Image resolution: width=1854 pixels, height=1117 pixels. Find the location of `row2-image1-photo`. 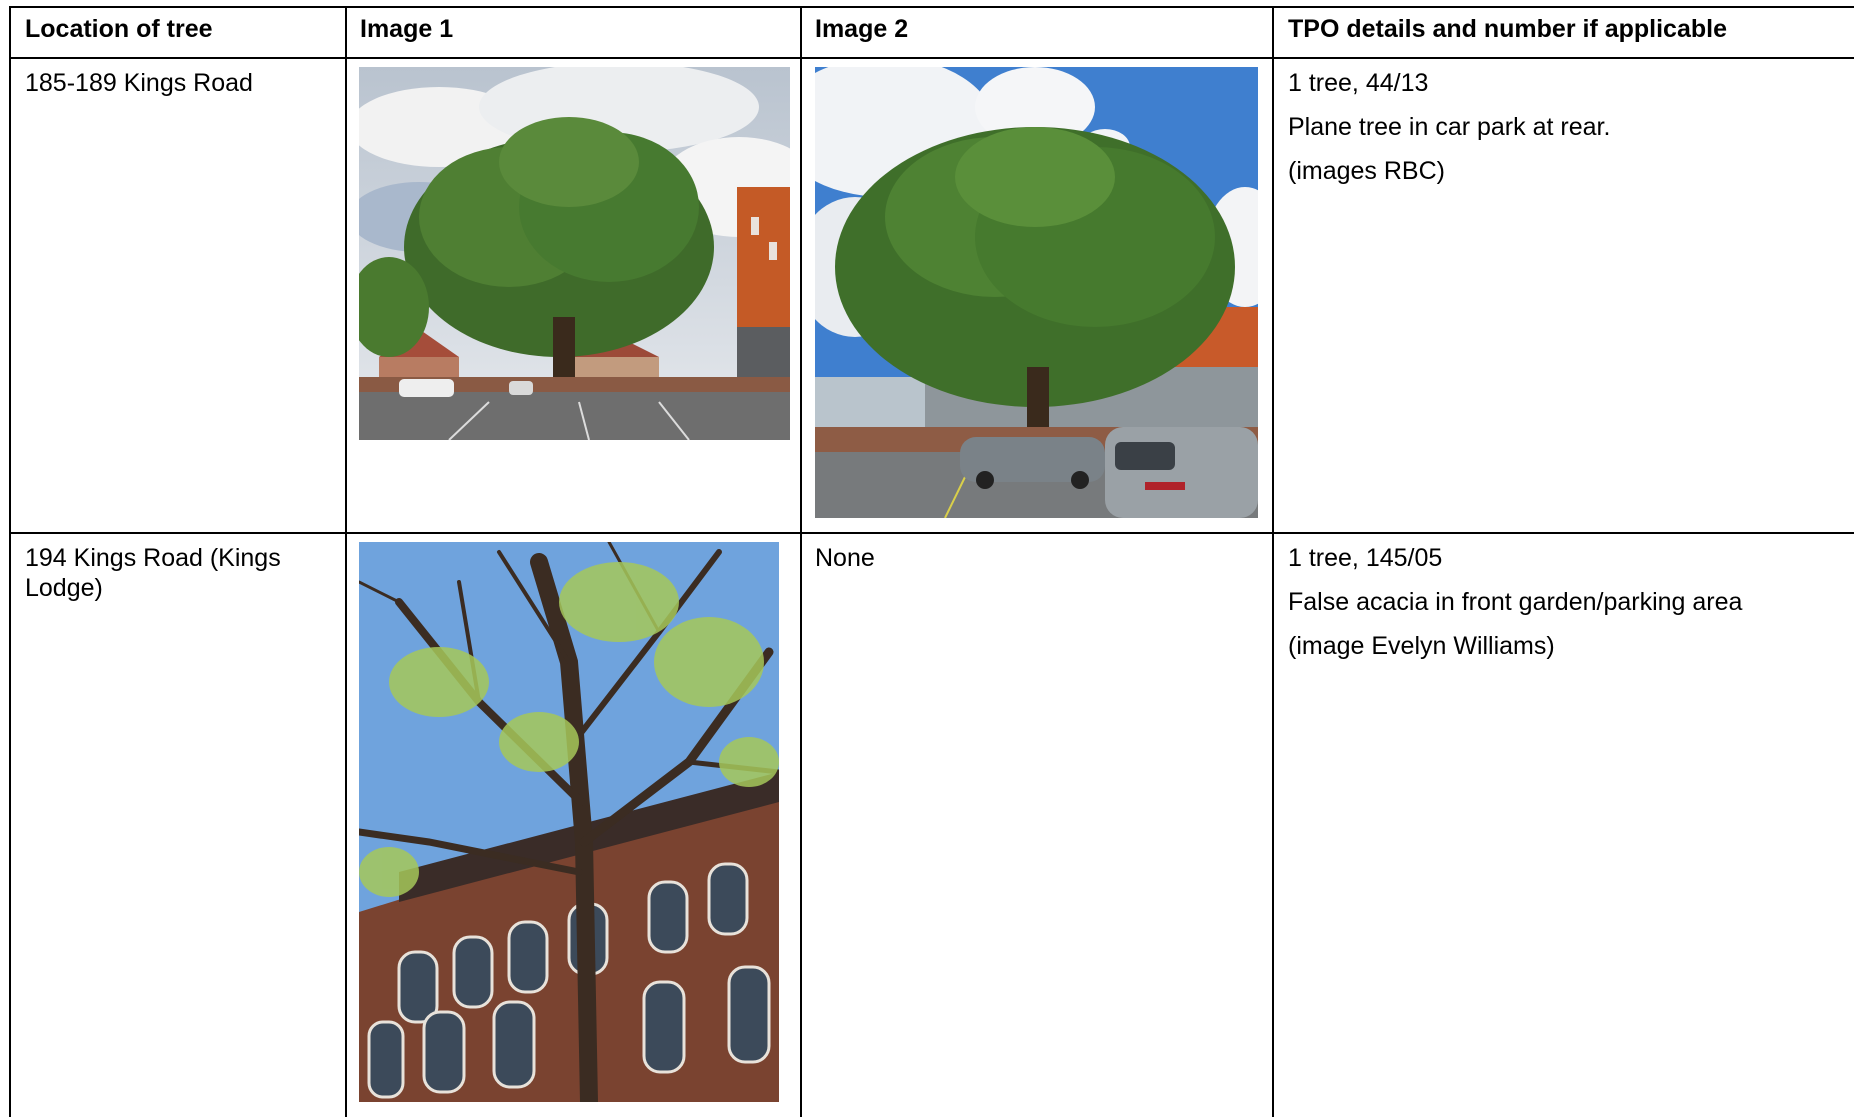

row2-image1-photo is located at coordinates (569, 822).